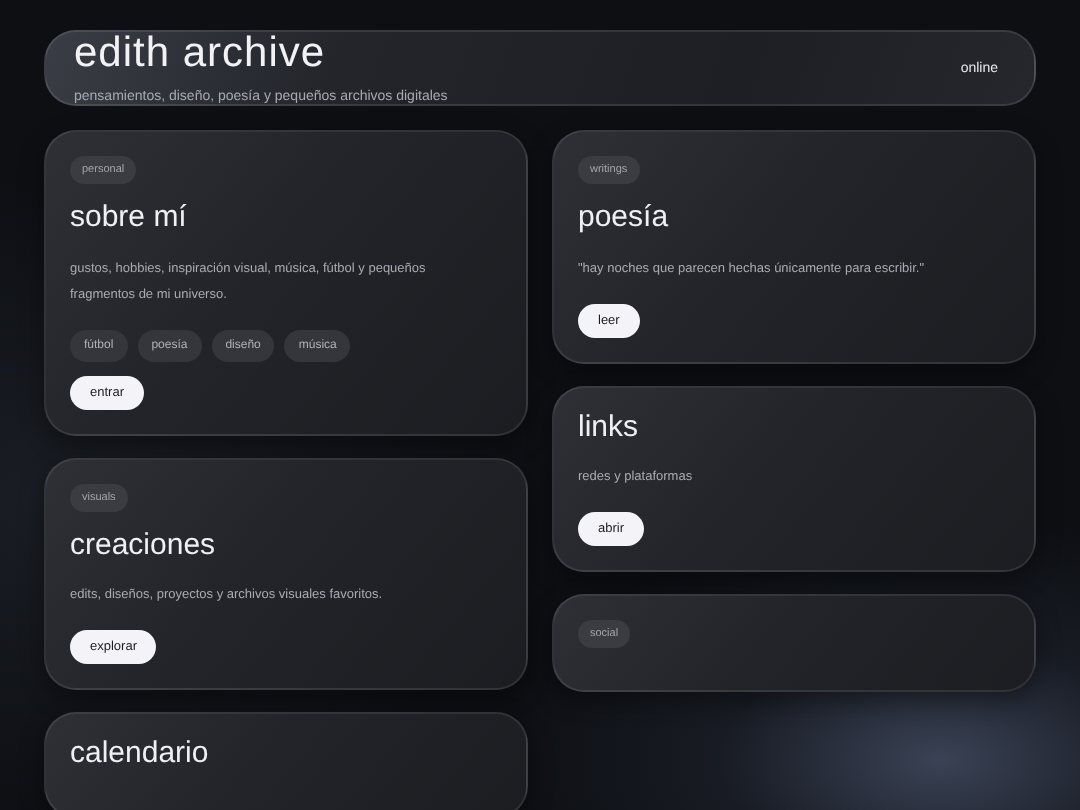  I want to click on card-title: links, so click(608, 427).